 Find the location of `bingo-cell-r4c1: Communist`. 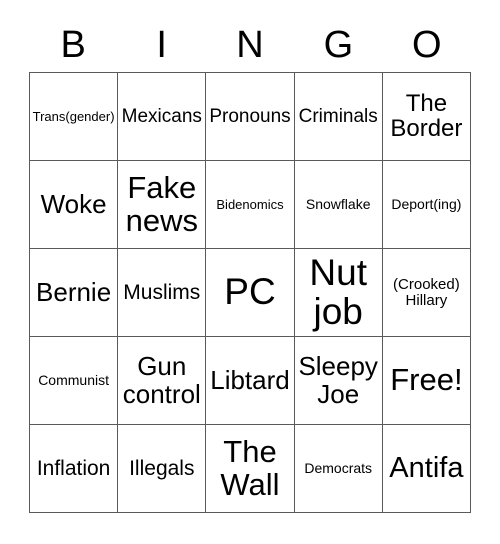

bingo-cell-r4c1: Communist is located at coordinates (74, 381).